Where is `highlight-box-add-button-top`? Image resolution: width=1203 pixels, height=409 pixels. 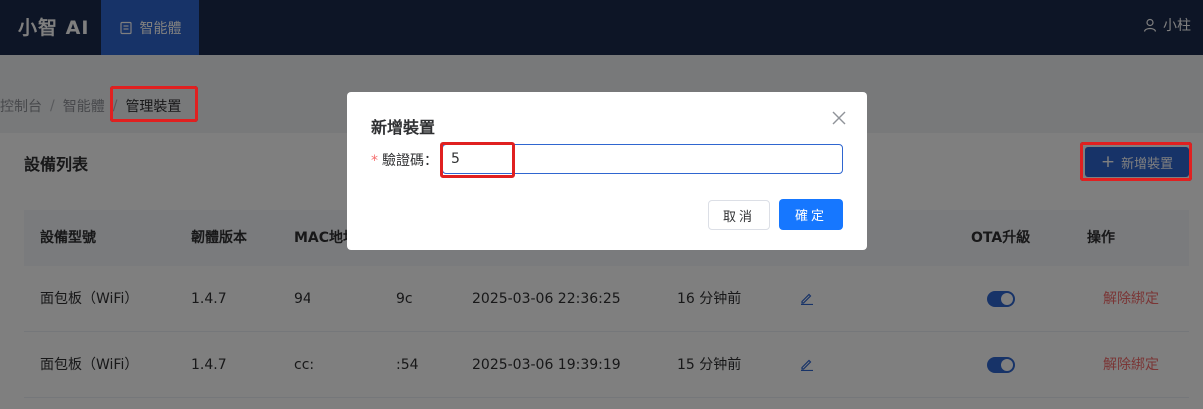
highlight-box-add-button-top is located at coordinates (1136, 161).